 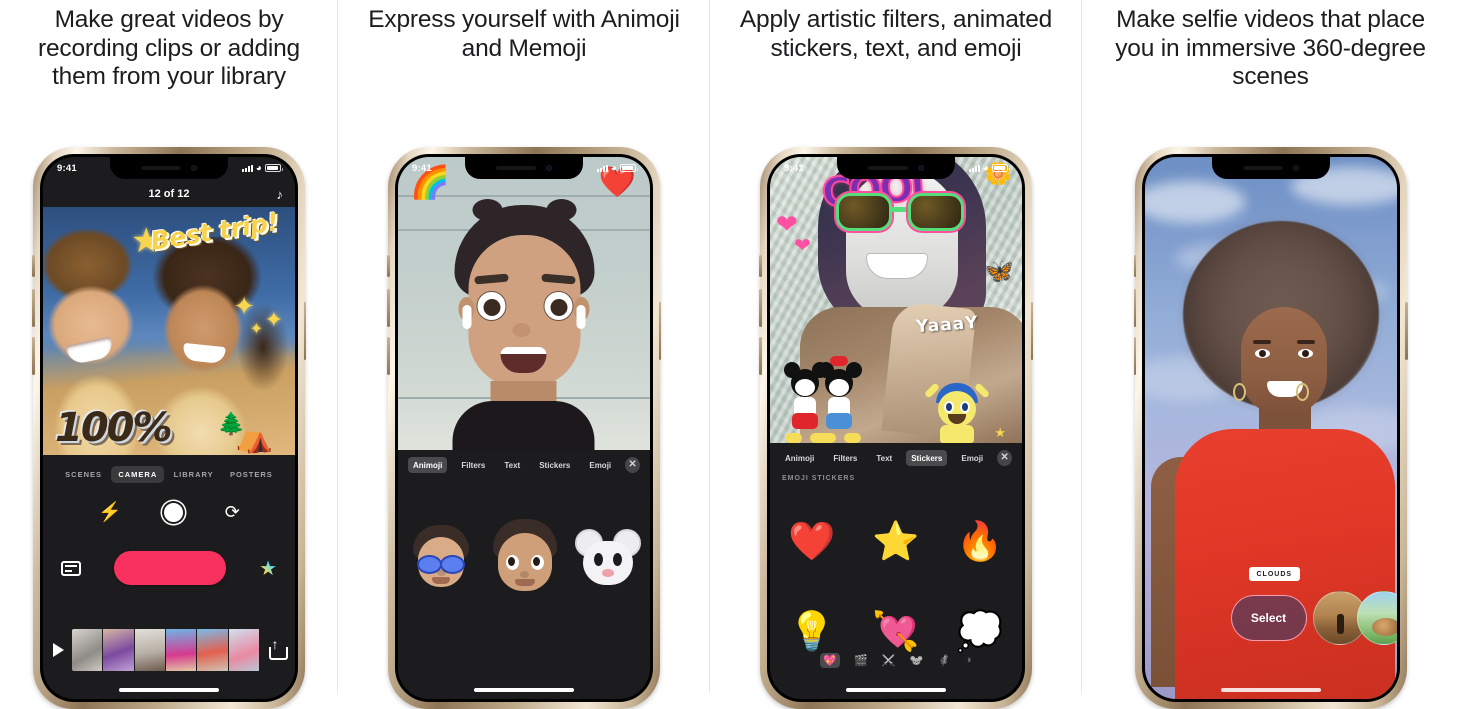 I want to click on shutter-icon, so click(x=173, y=512).